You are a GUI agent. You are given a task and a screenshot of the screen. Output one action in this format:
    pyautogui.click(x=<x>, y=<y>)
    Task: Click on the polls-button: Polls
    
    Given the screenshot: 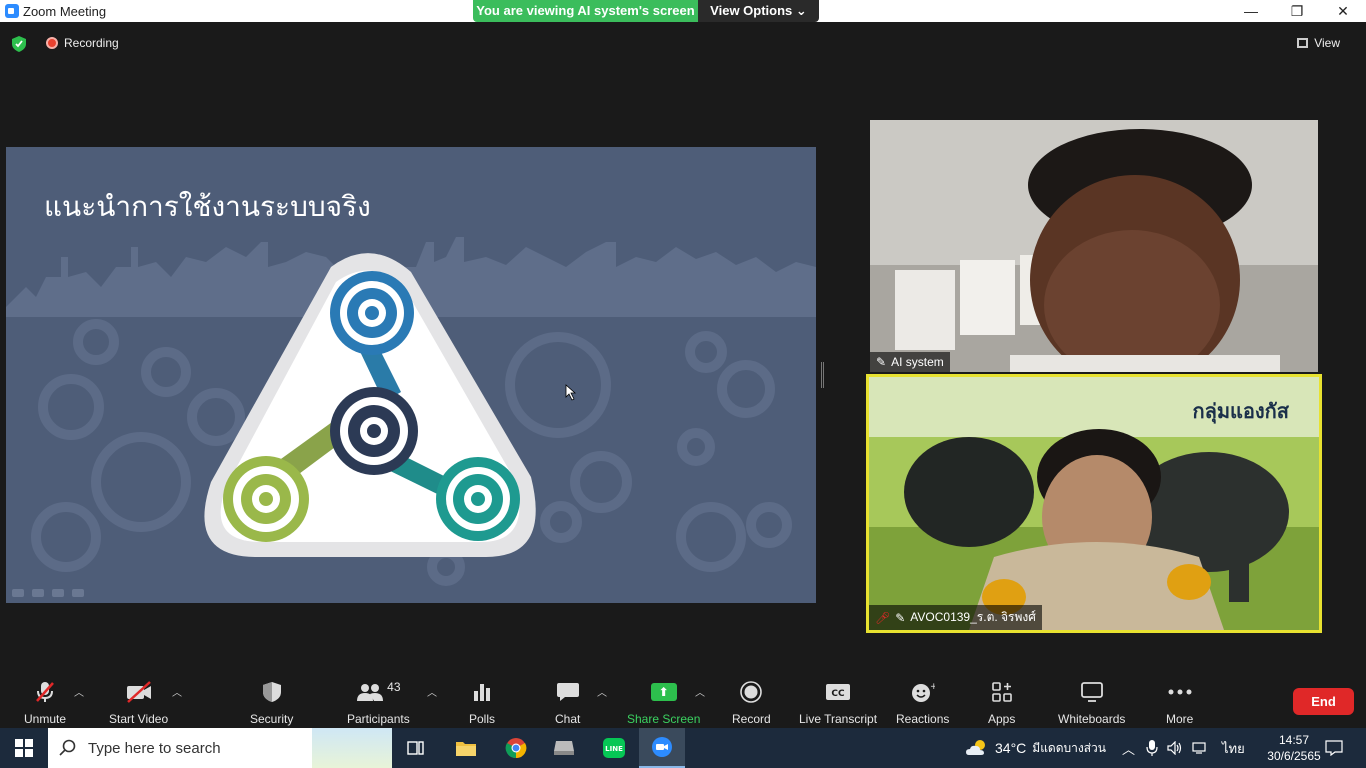 What is the action you would take?
    pyautogui.click(x=482, y=703)
    